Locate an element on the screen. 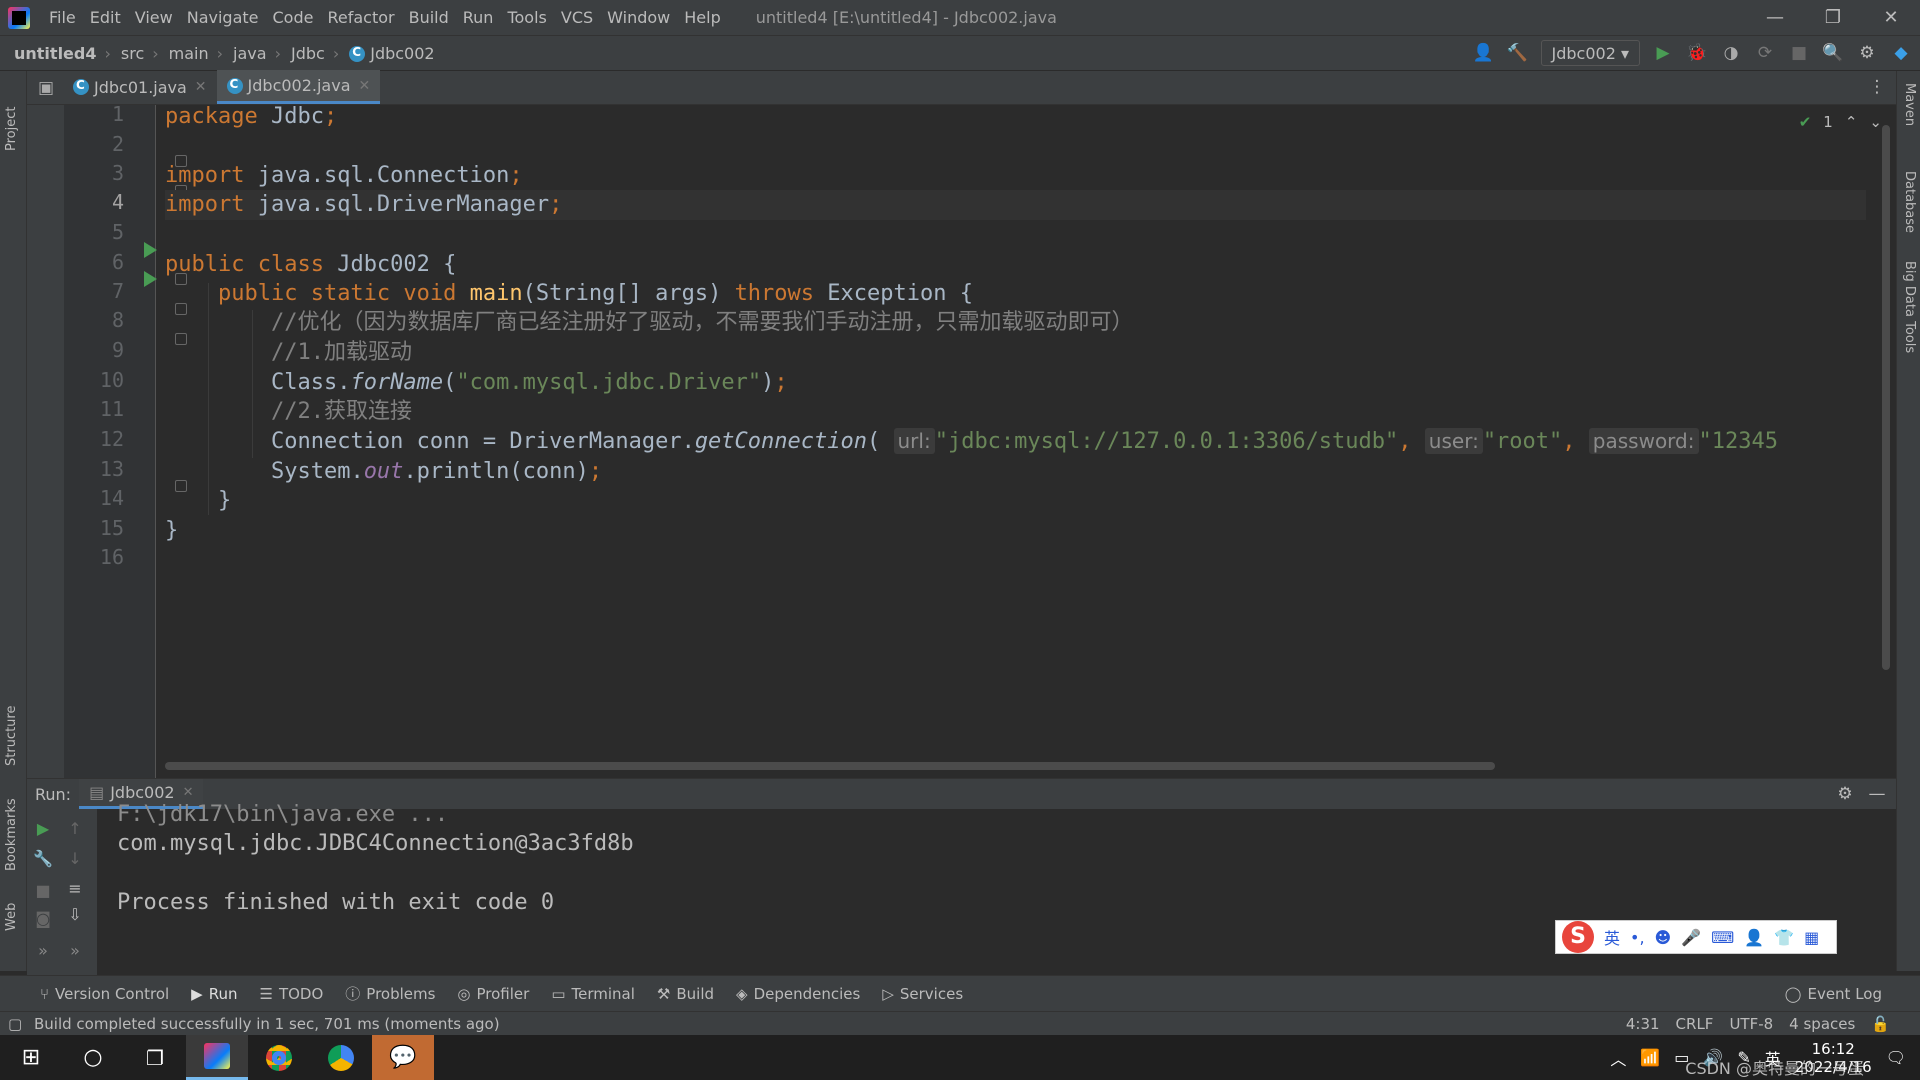 The height and width of the screenshot is (1080, 1920). search-button: ○ is located at coordinates (93, 1057).